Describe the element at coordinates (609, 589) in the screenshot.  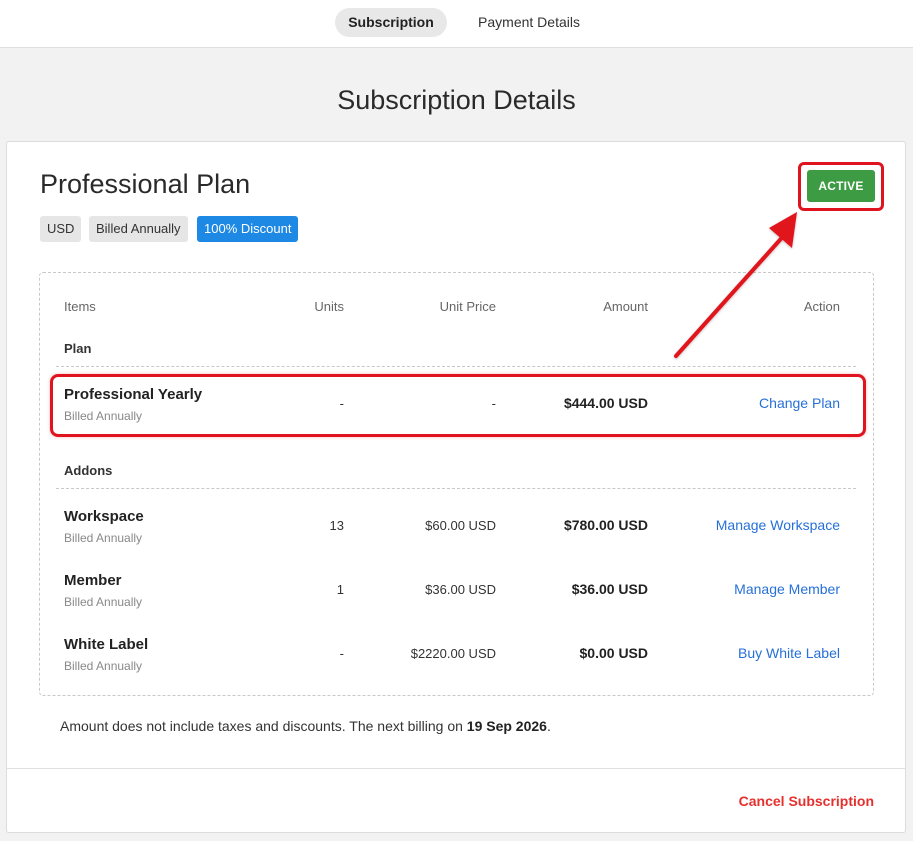
I see `item-amount: $36.00 USD` at that location.